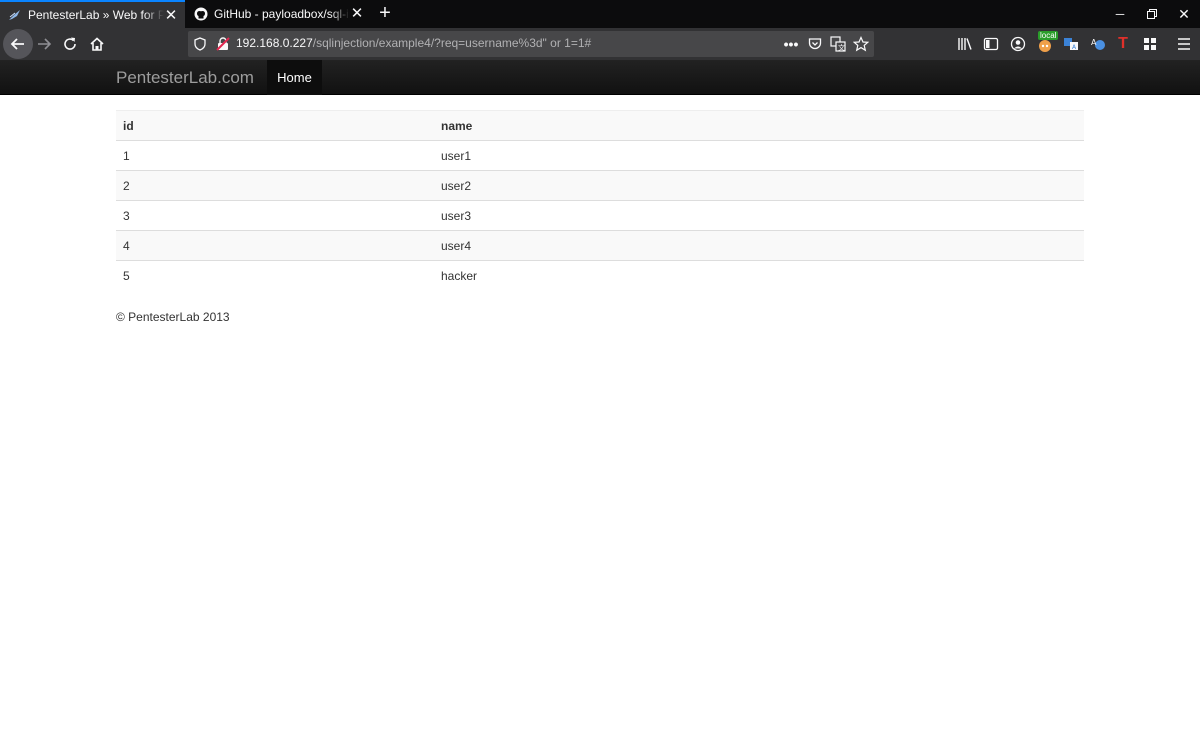 The image size is (1200, 750). I want to click on table-header-row: id name, so click(600, 125).